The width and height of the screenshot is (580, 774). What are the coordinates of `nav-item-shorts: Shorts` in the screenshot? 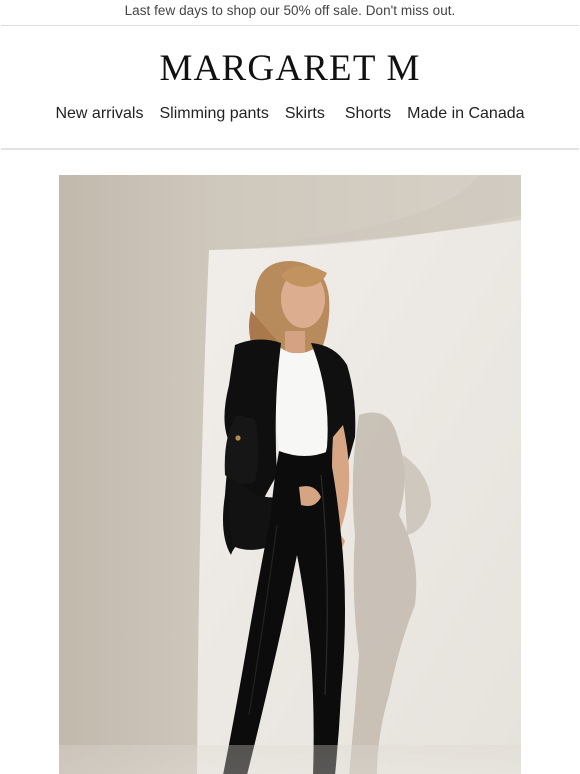 It's located at (368, 114).